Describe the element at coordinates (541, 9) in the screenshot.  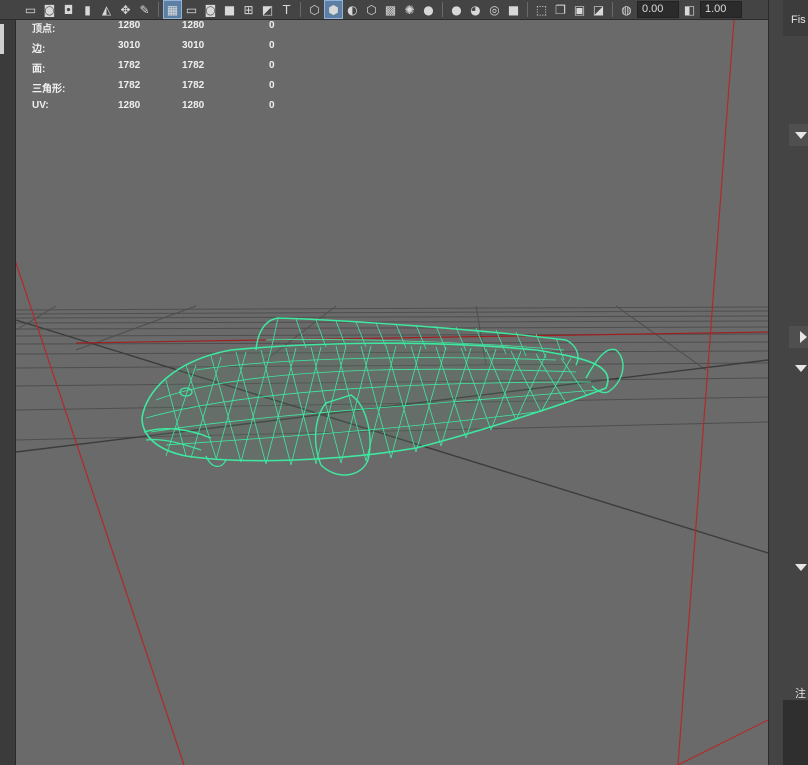
I see `isolate-select-icon: ⬚` at that location.